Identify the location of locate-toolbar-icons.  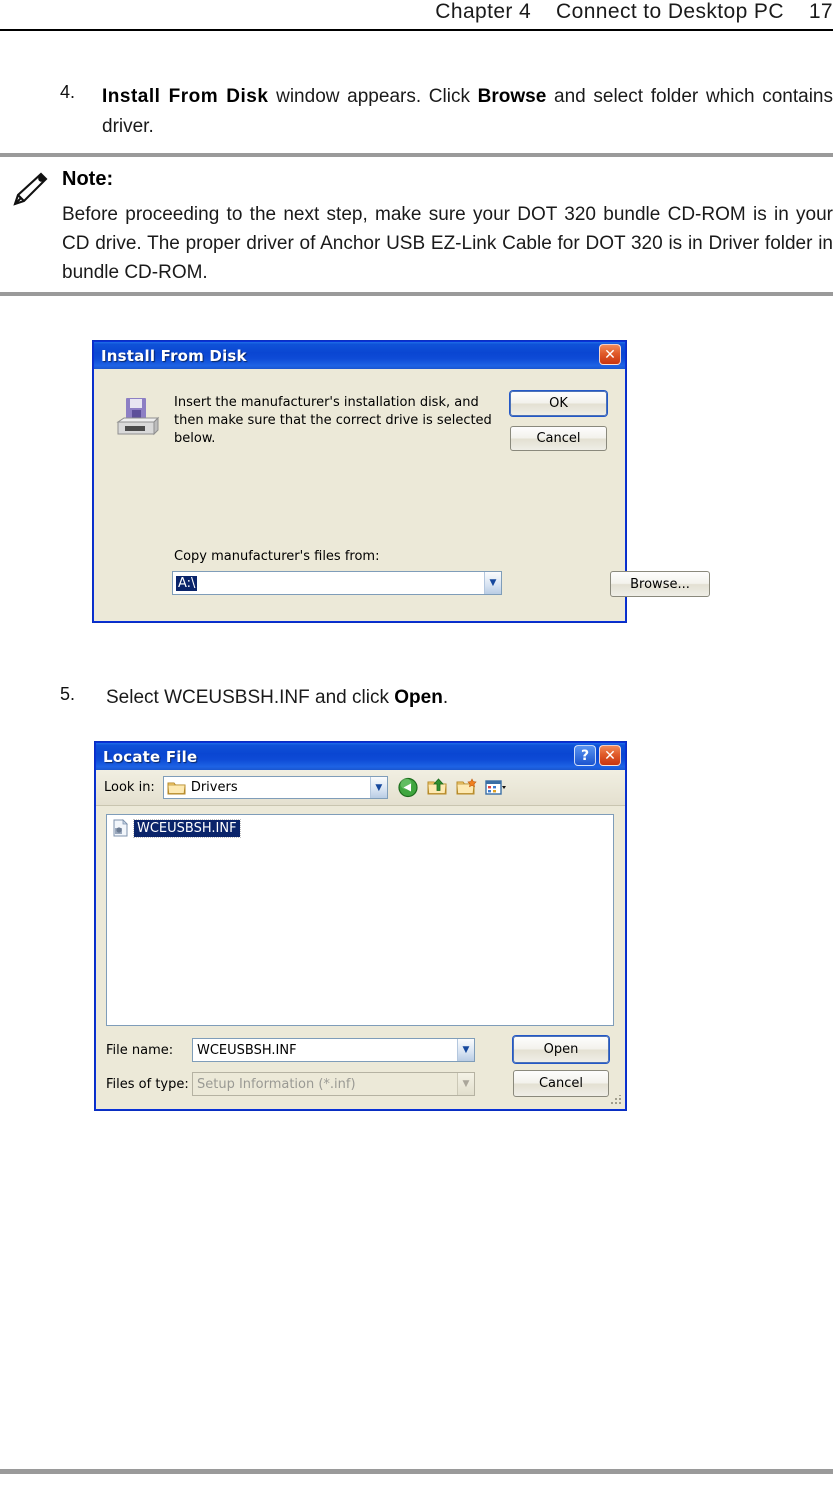
(451, 787).